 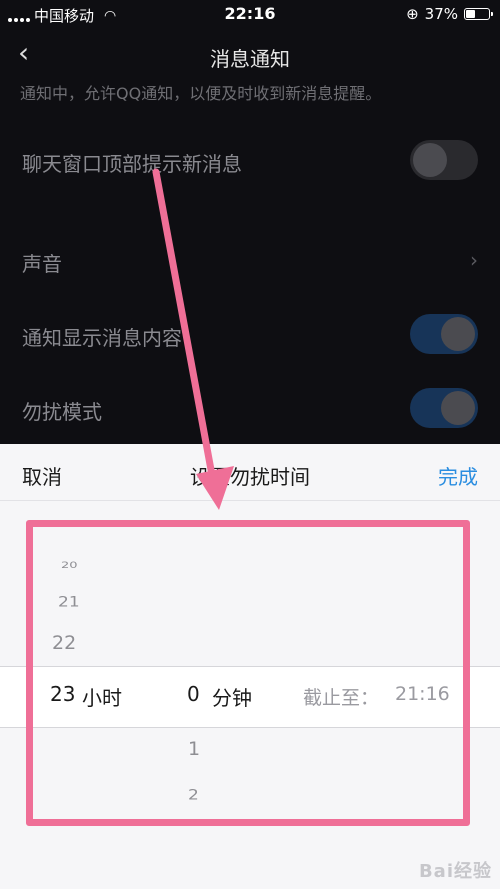 I want to click on page-title: 消息通知, so click(x=250, y=59).